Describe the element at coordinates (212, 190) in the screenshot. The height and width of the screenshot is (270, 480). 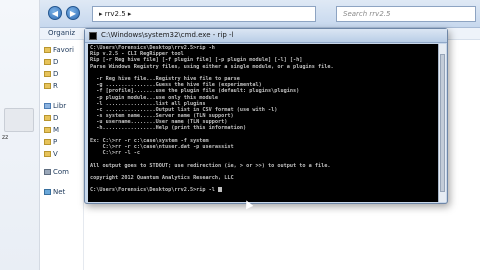
I see `cmd-output-line: C:\Users\Forensics\Desktop\rrv2.5>rip -l` at that location.